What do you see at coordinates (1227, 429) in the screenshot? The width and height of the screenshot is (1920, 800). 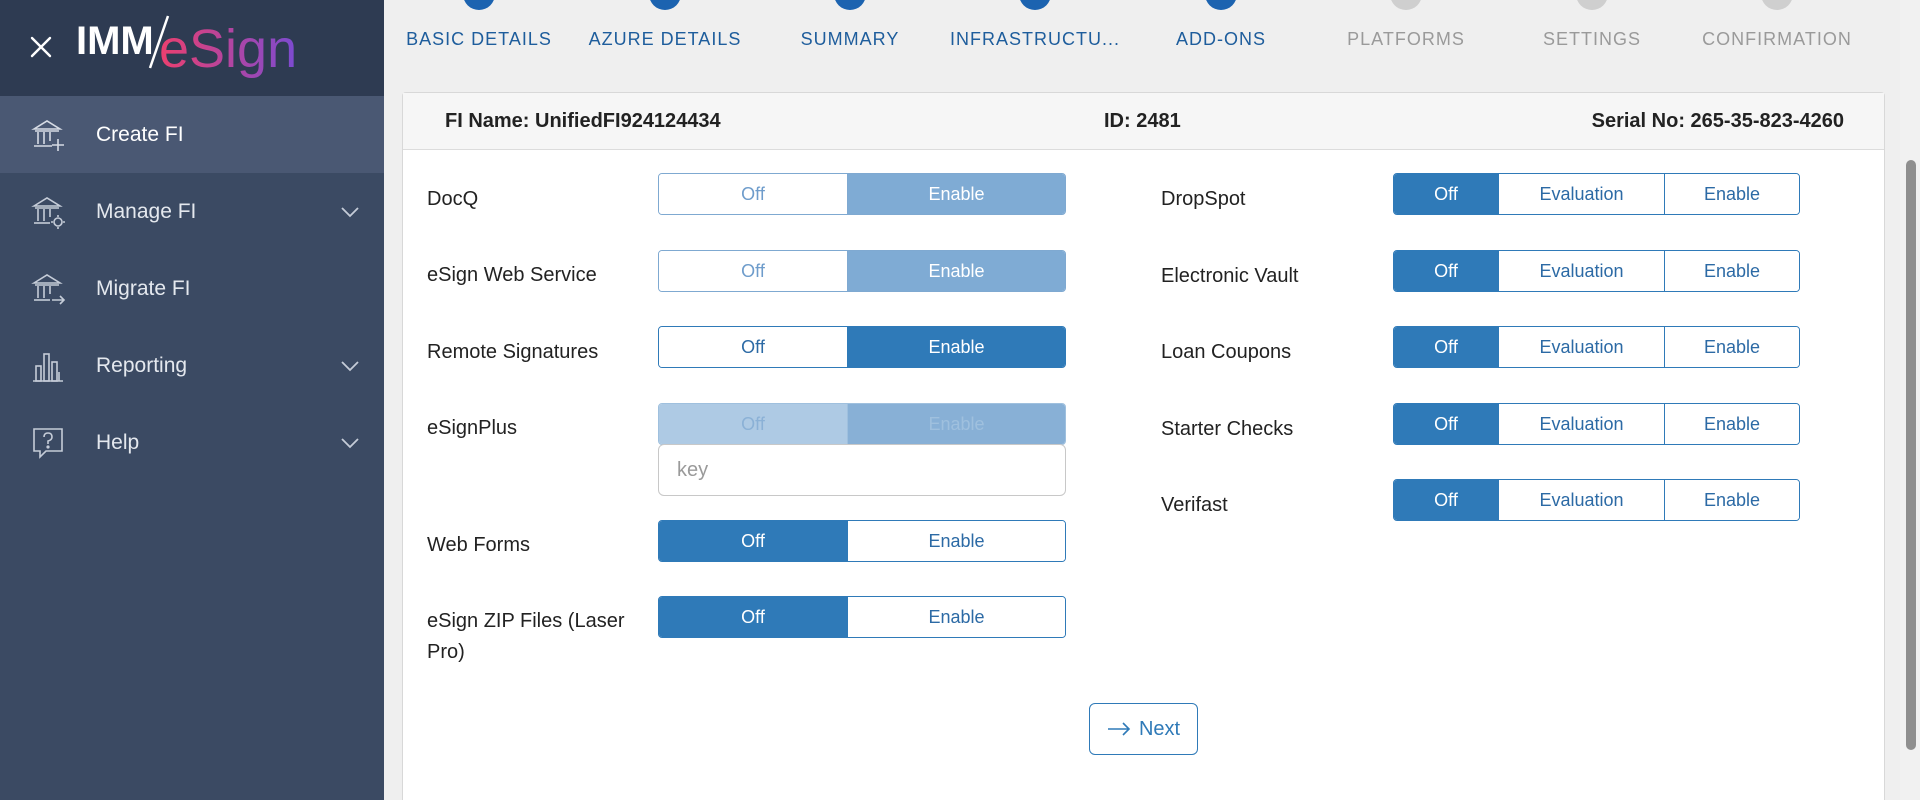 I see `addon-label-starter-checks: Starter Checks` at bounding box center [1227, 429].